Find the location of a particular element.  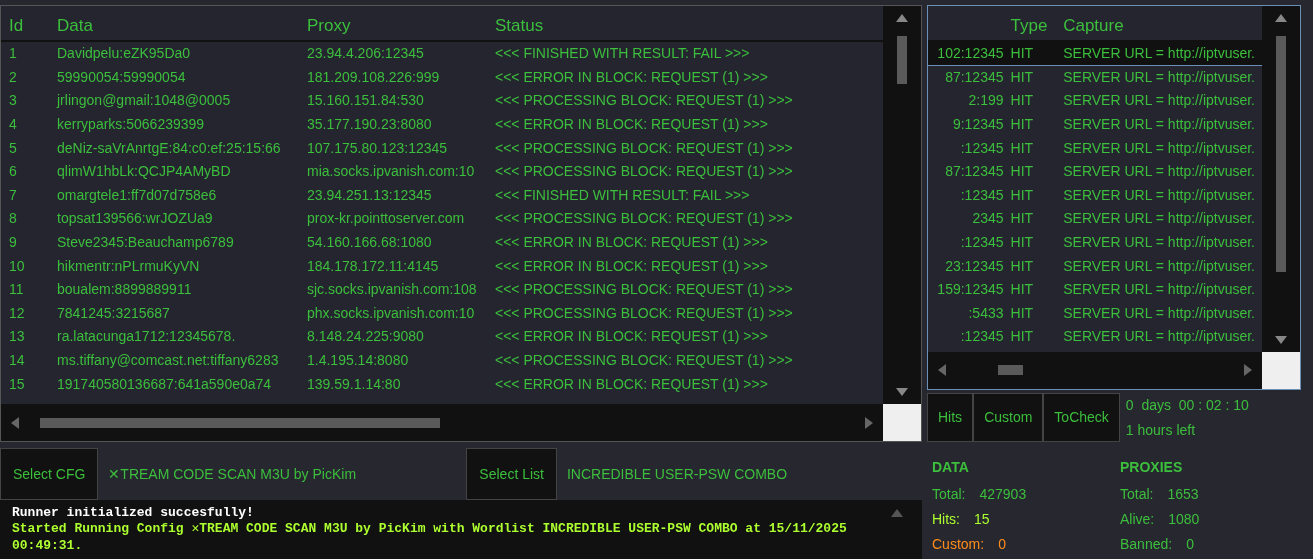

time-remaining: 1 hours left is located at coordinates (1161, 430).